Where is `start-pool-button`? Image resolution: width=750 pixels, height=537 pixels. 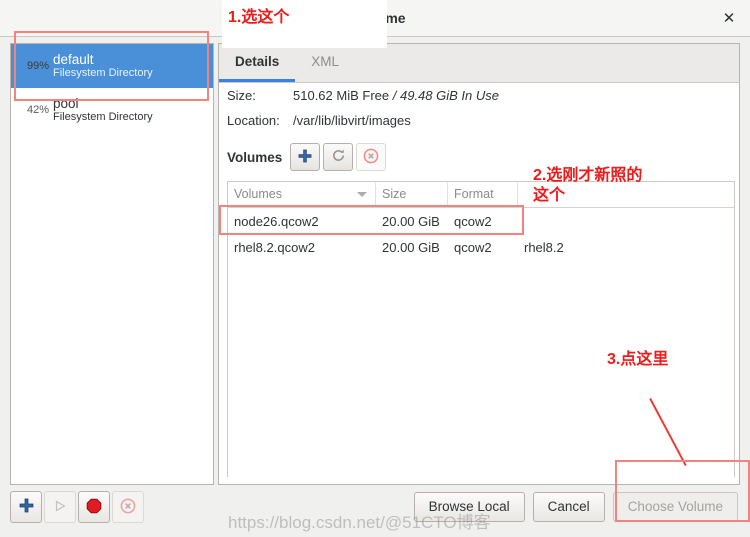 start-pool-button is located at coordinates (60, 507).